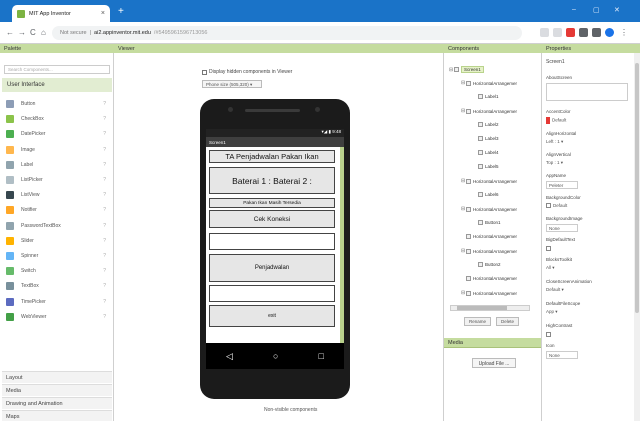 The width and height of the screenshot is (640, 421). Describe the element at coordinates (637, 237) in the screenshot. I see `properties-scrollbar` at that location.